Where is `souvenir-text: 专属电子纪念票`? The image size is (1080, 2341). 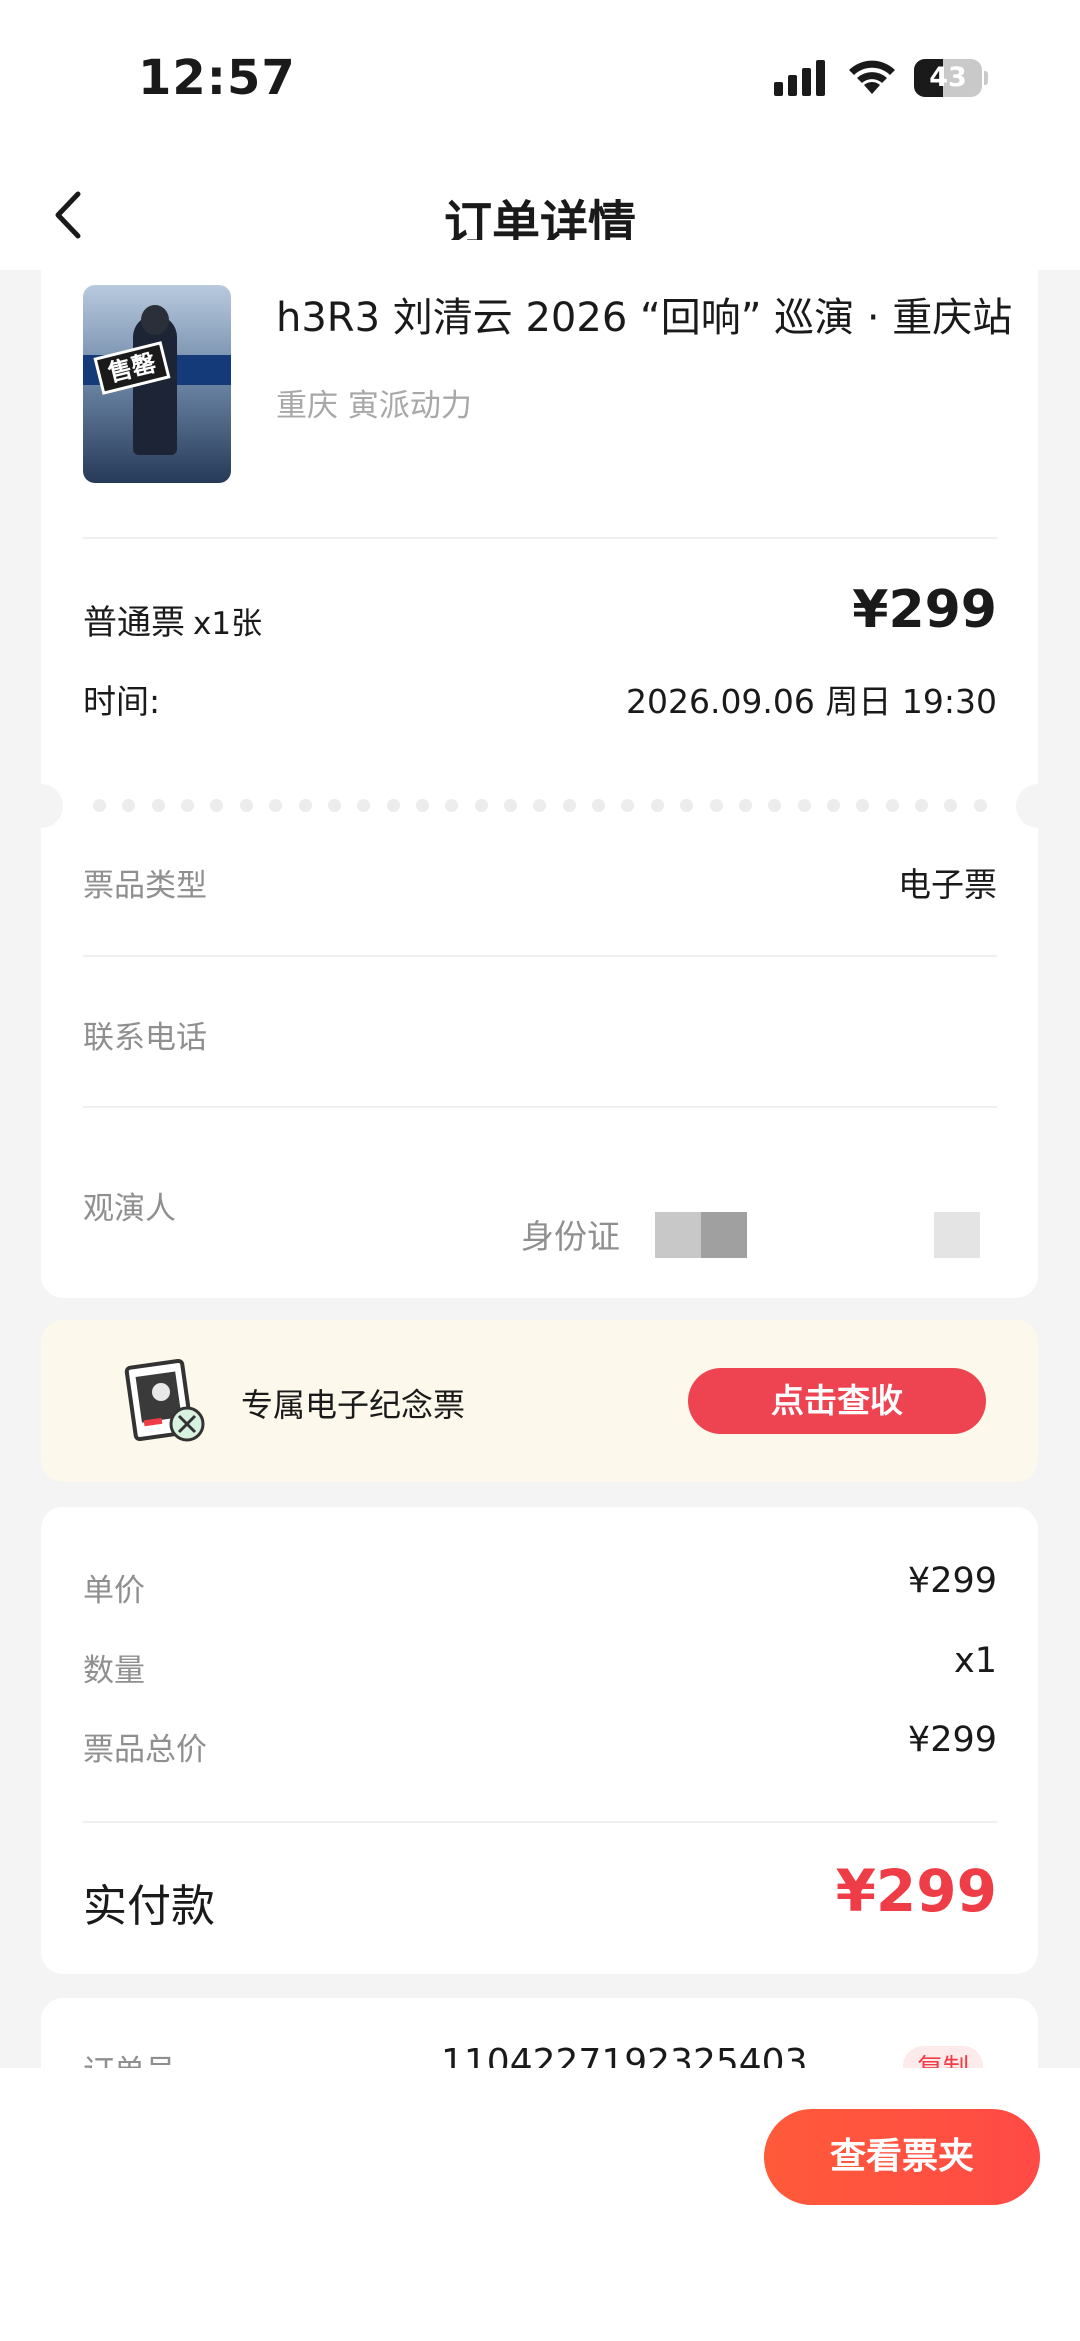 souvenir-text: 专属电子纪念票 is located at coordinates (353, 1405).